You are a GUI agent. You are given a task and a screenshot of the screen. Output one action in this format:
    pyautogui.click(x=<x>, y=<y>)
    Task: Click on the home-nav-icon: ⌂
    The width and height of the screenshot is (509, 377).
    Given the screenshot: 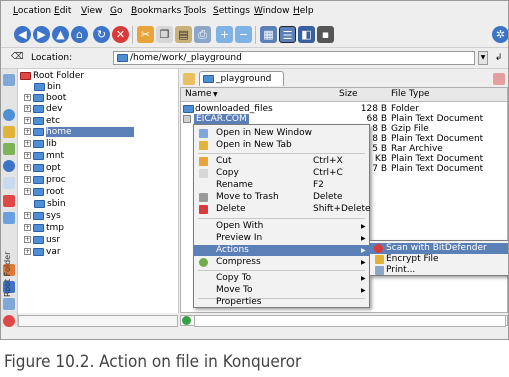 What is the action you would take?
    pyautogui.click(x=79, y=34)
    